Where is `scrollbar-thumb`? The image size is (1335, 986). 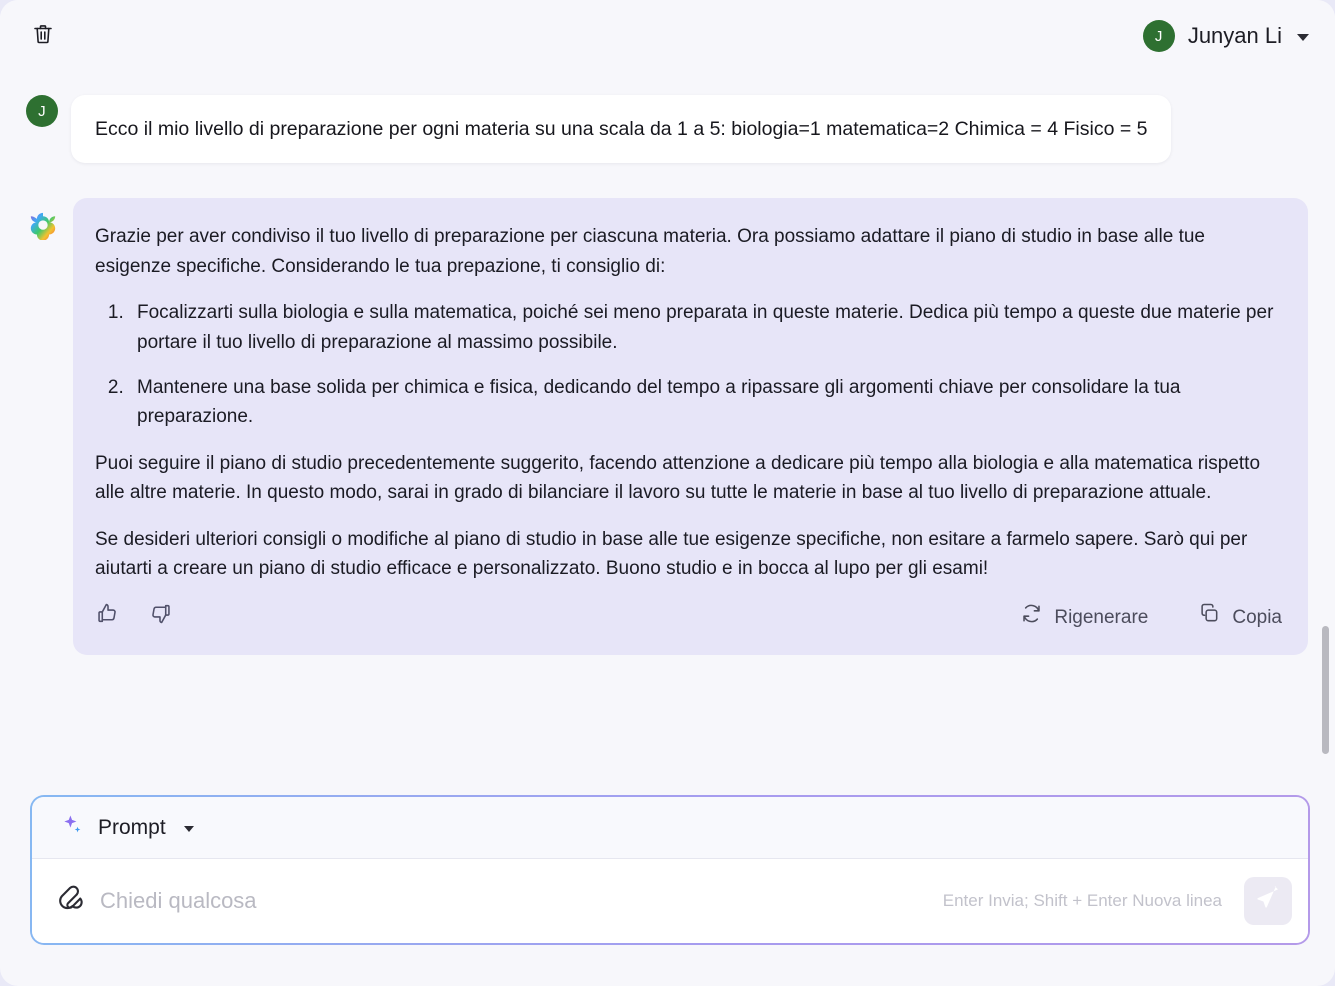
scrollbar-thumb is located at coordinates (1325, 690).